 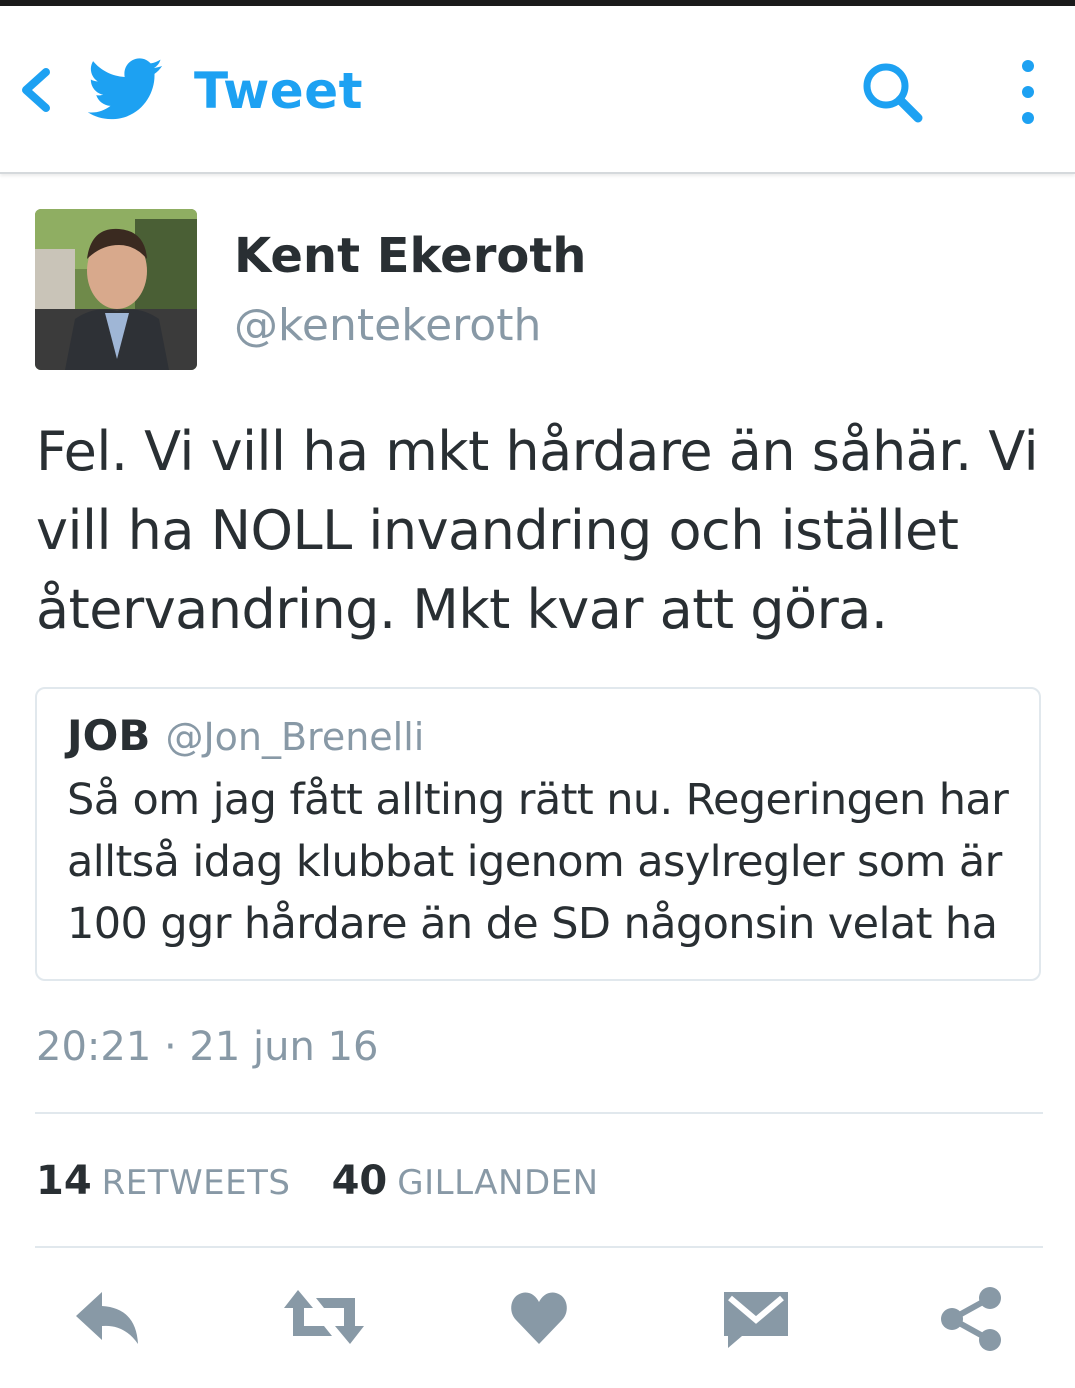 What do you see at coordinates (295, 737) in the screenshot?
I see `quoted-author-handle: @Jon_Brenelli` at bounding box center [295, 737].